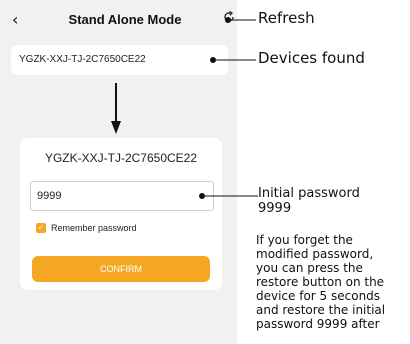  What do you see at coordinates (82, 59) in the screenshot?
I see `device-name: YGZK-XXJ-TJ-2C7650CE22` at bounding box center [82, 59].